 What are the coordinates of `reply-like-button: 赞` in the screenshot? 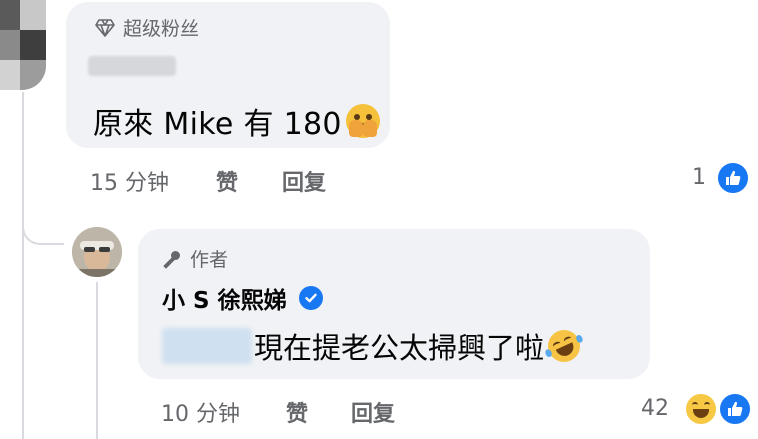 It's located at (297, 412).